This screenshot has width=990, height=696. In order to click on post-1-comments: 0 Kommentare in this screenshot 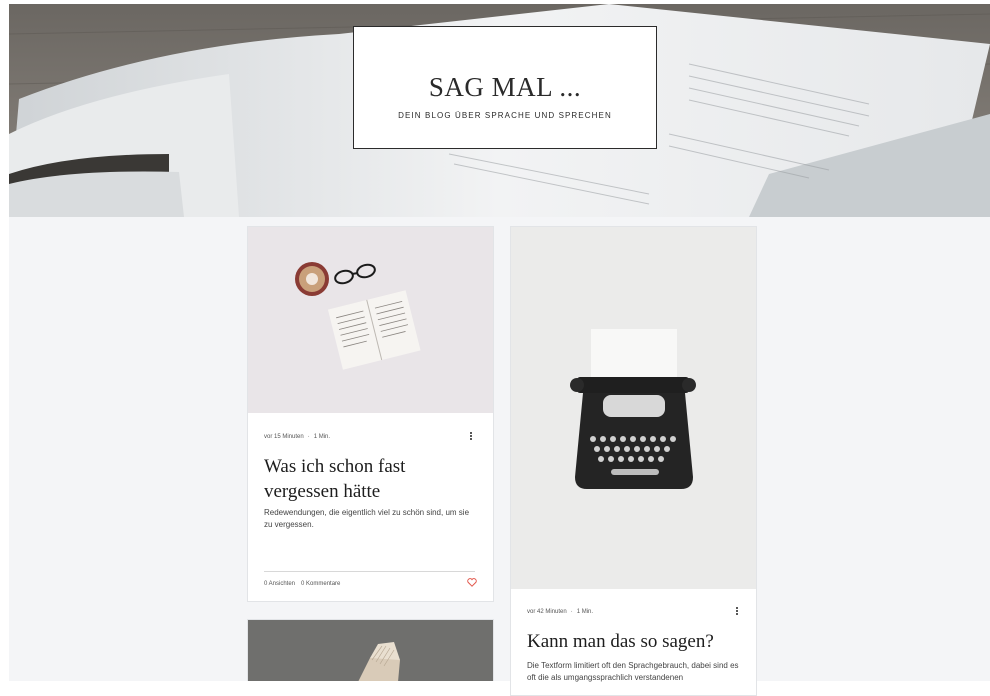, I will do `click(321, 584)`.